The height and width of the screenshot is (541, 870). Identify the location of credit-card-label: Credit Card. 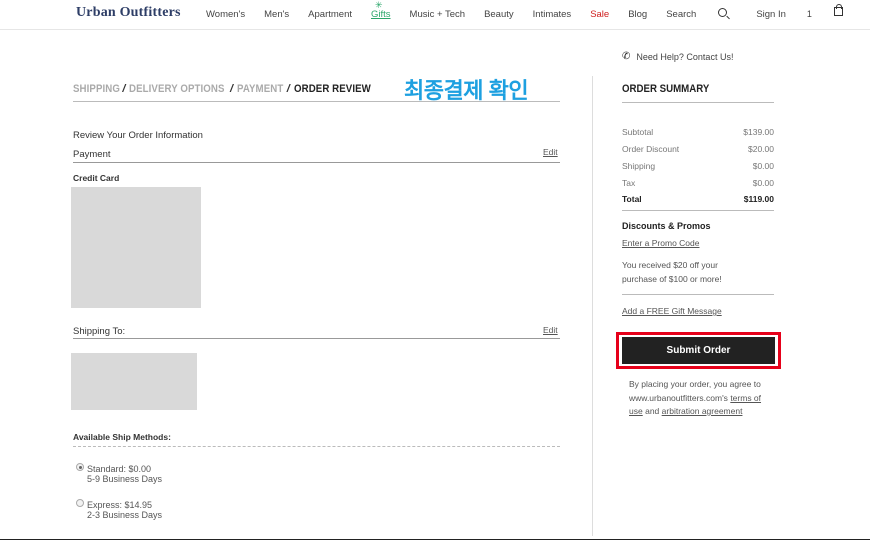
(96, 178).